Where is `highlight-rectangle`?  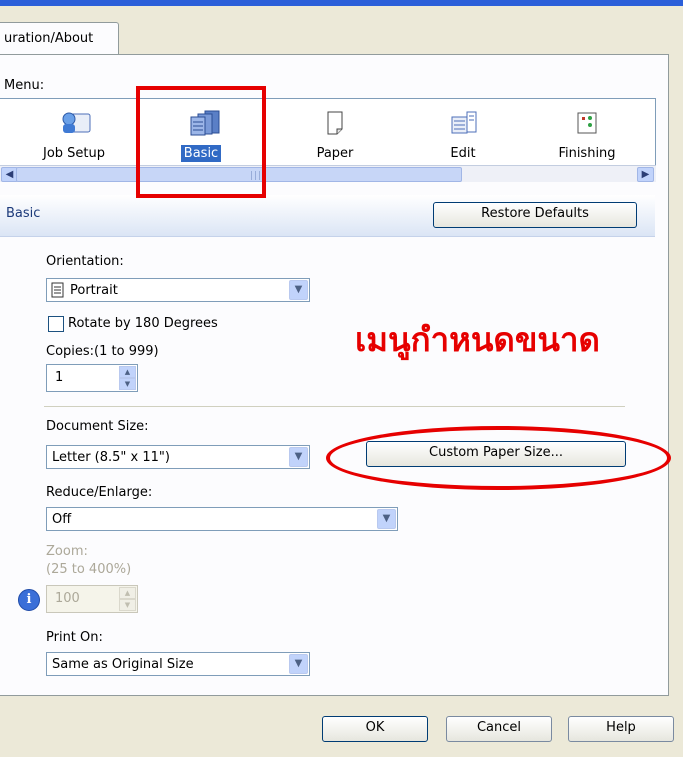
highlight-rectangle is located at coordinates (201, 142).